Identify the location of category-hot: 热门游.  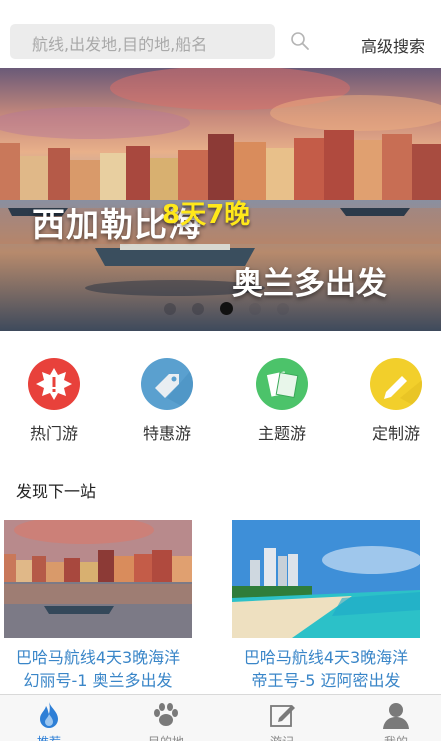
(54, 399).